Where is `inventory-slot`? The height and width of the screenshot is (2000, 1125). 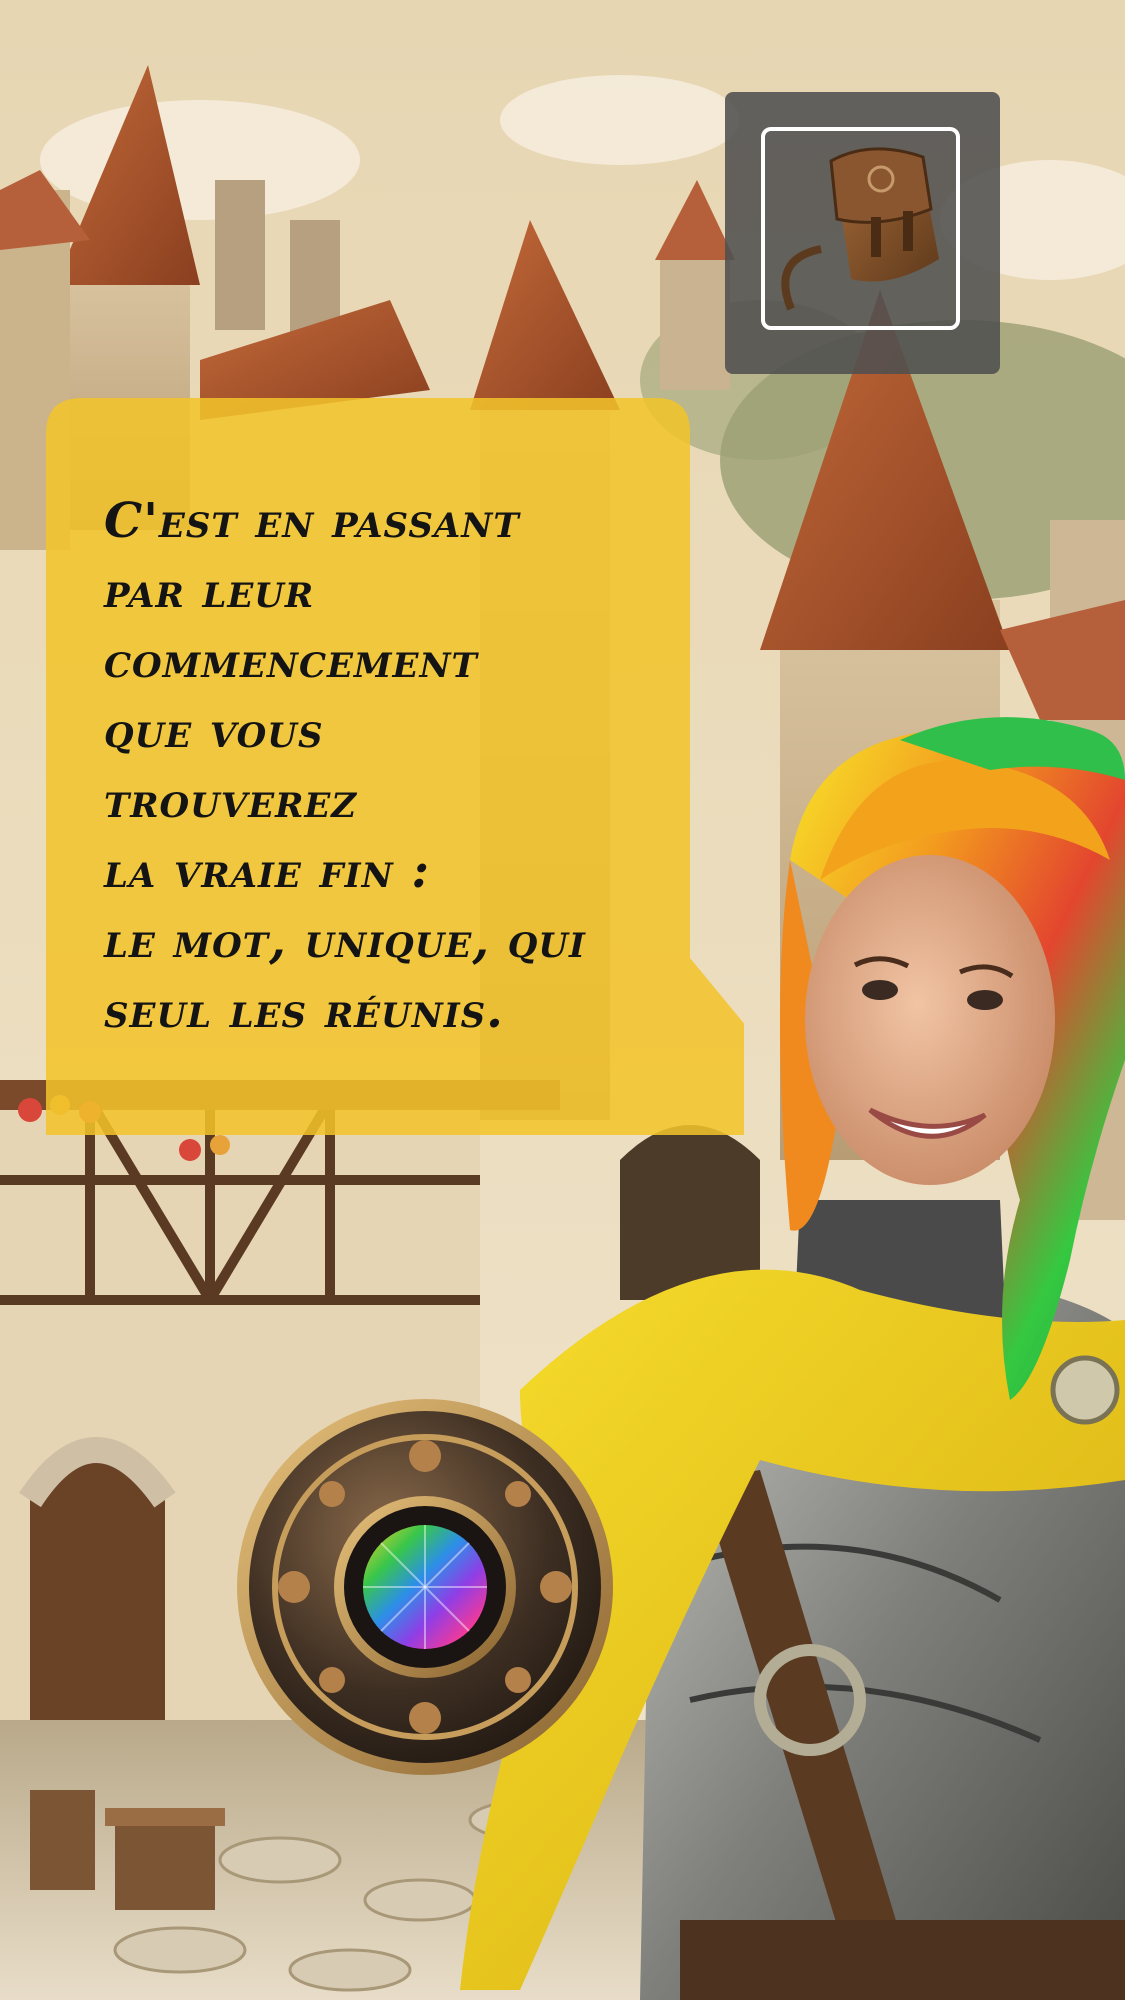
inventory-slot is located at coordinates (860, 228).